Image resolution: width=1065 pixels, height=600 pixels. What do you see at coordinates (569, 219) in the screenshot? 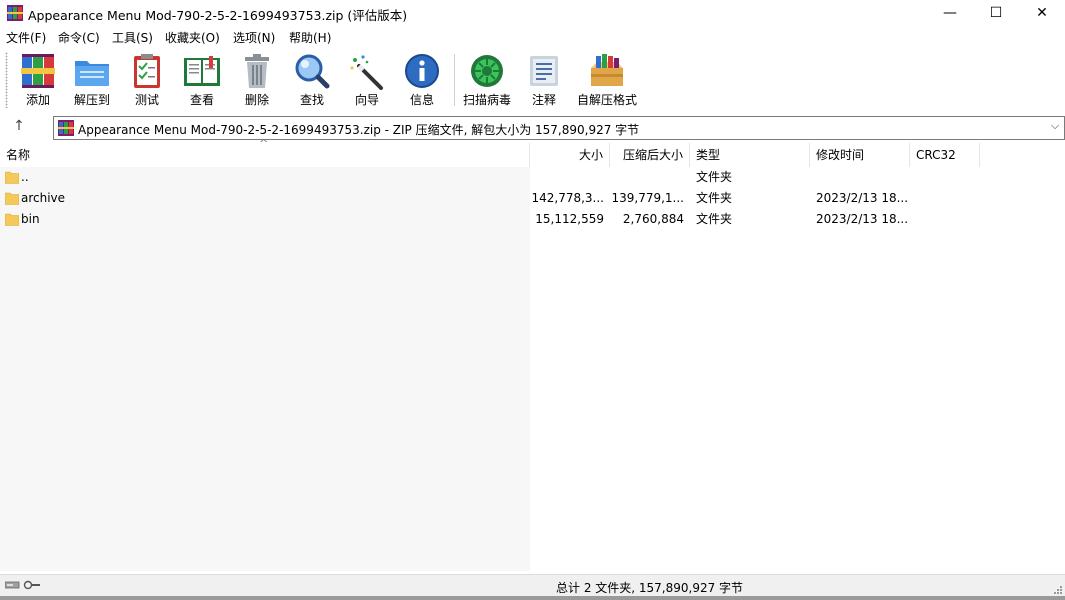
I see `file-size: 15,112,559` at bounding box center [569, 219].